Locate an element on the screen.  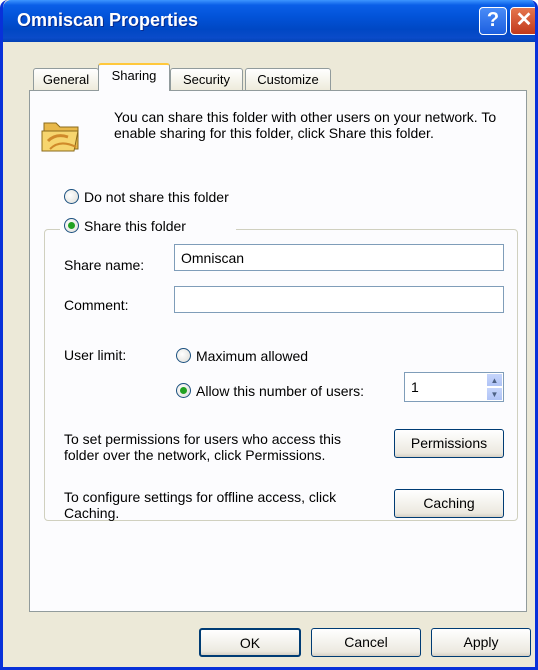
tab-customize: Customize is located at coordinates (288, 80).